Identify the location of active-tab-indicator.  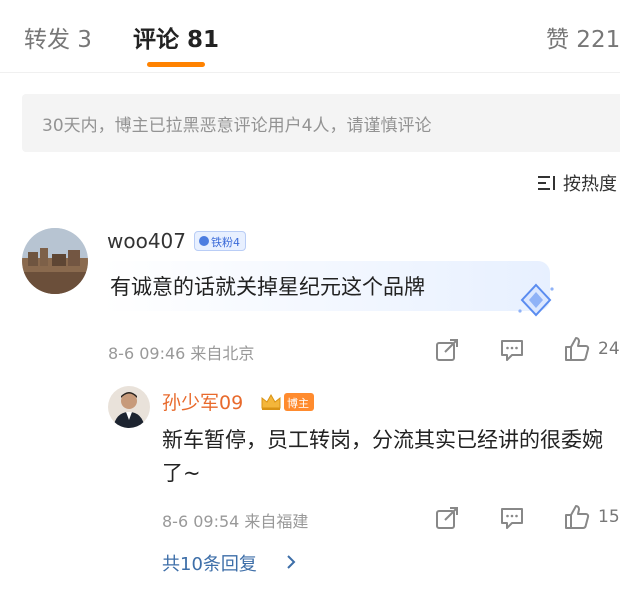
(176, 64).